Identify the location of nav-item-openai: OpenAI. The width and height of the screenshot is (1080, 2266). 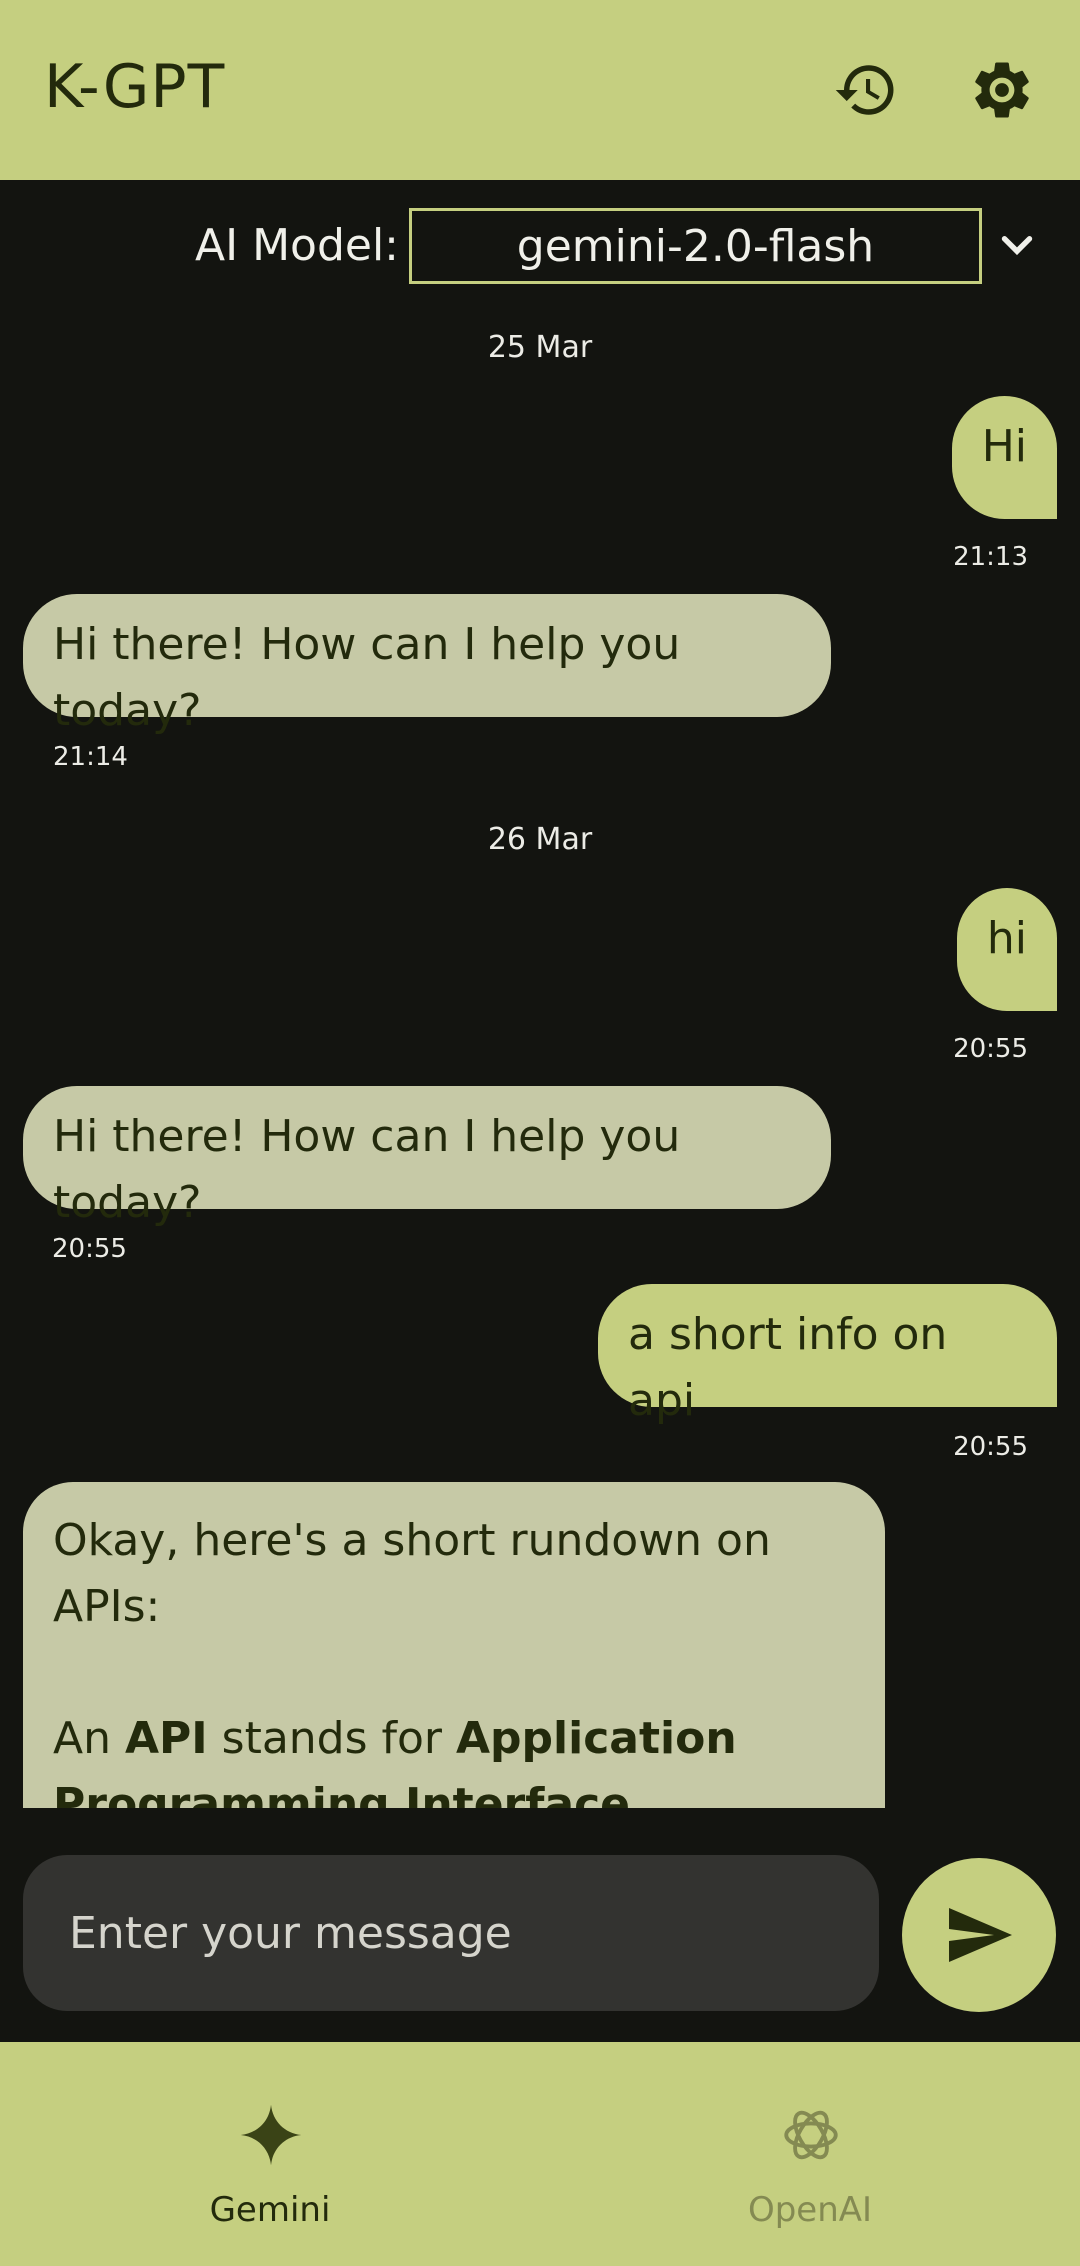
(810, 2154).